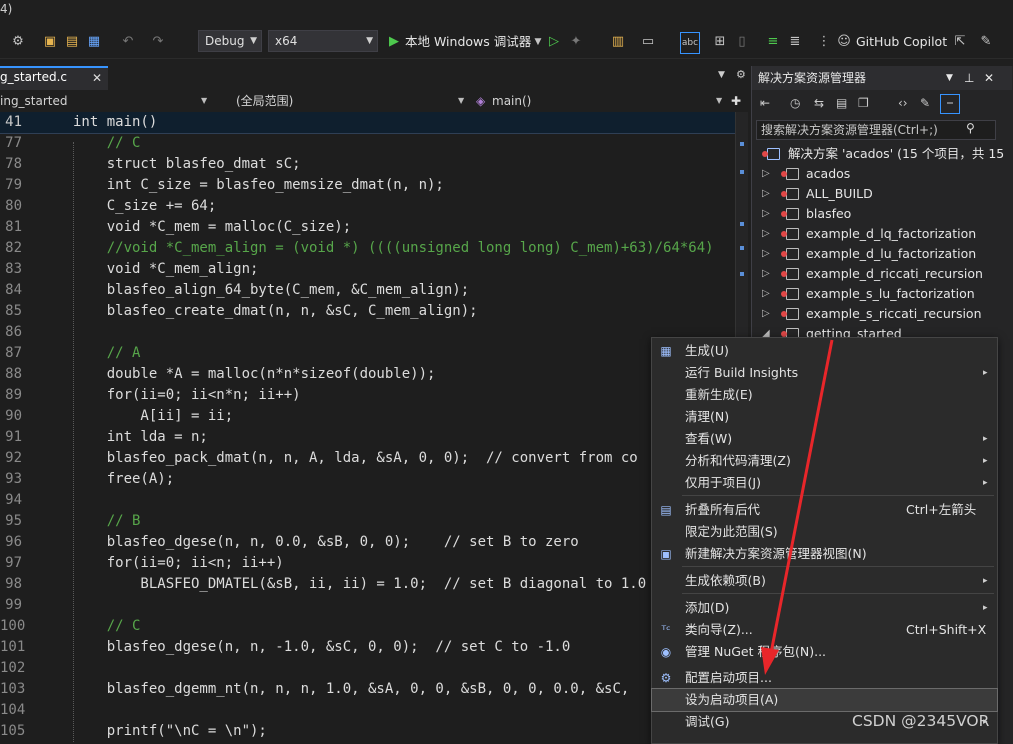  I want to click on code-line: 83 void *C_mem_align;, so click(367, 269).